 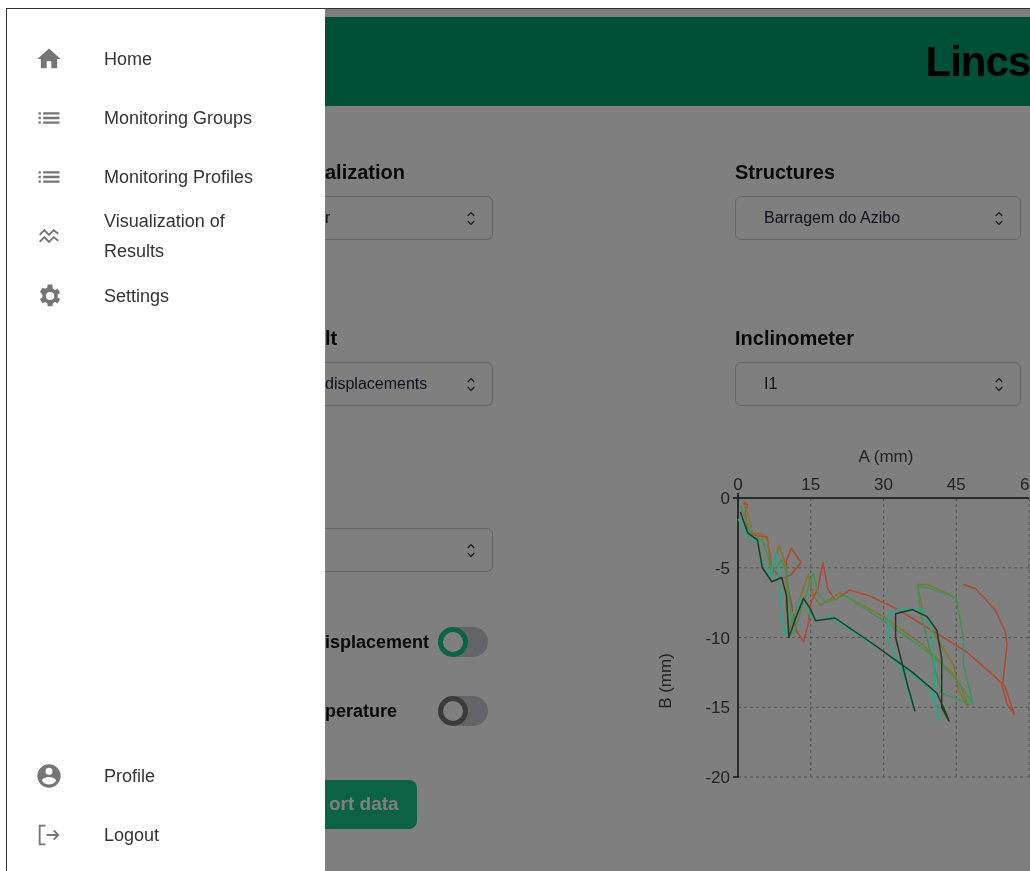 What do you see at coordinates (377, 642) in the screenshot?
I see `toggle-label: isplacement` at bounding box center [377, 642].